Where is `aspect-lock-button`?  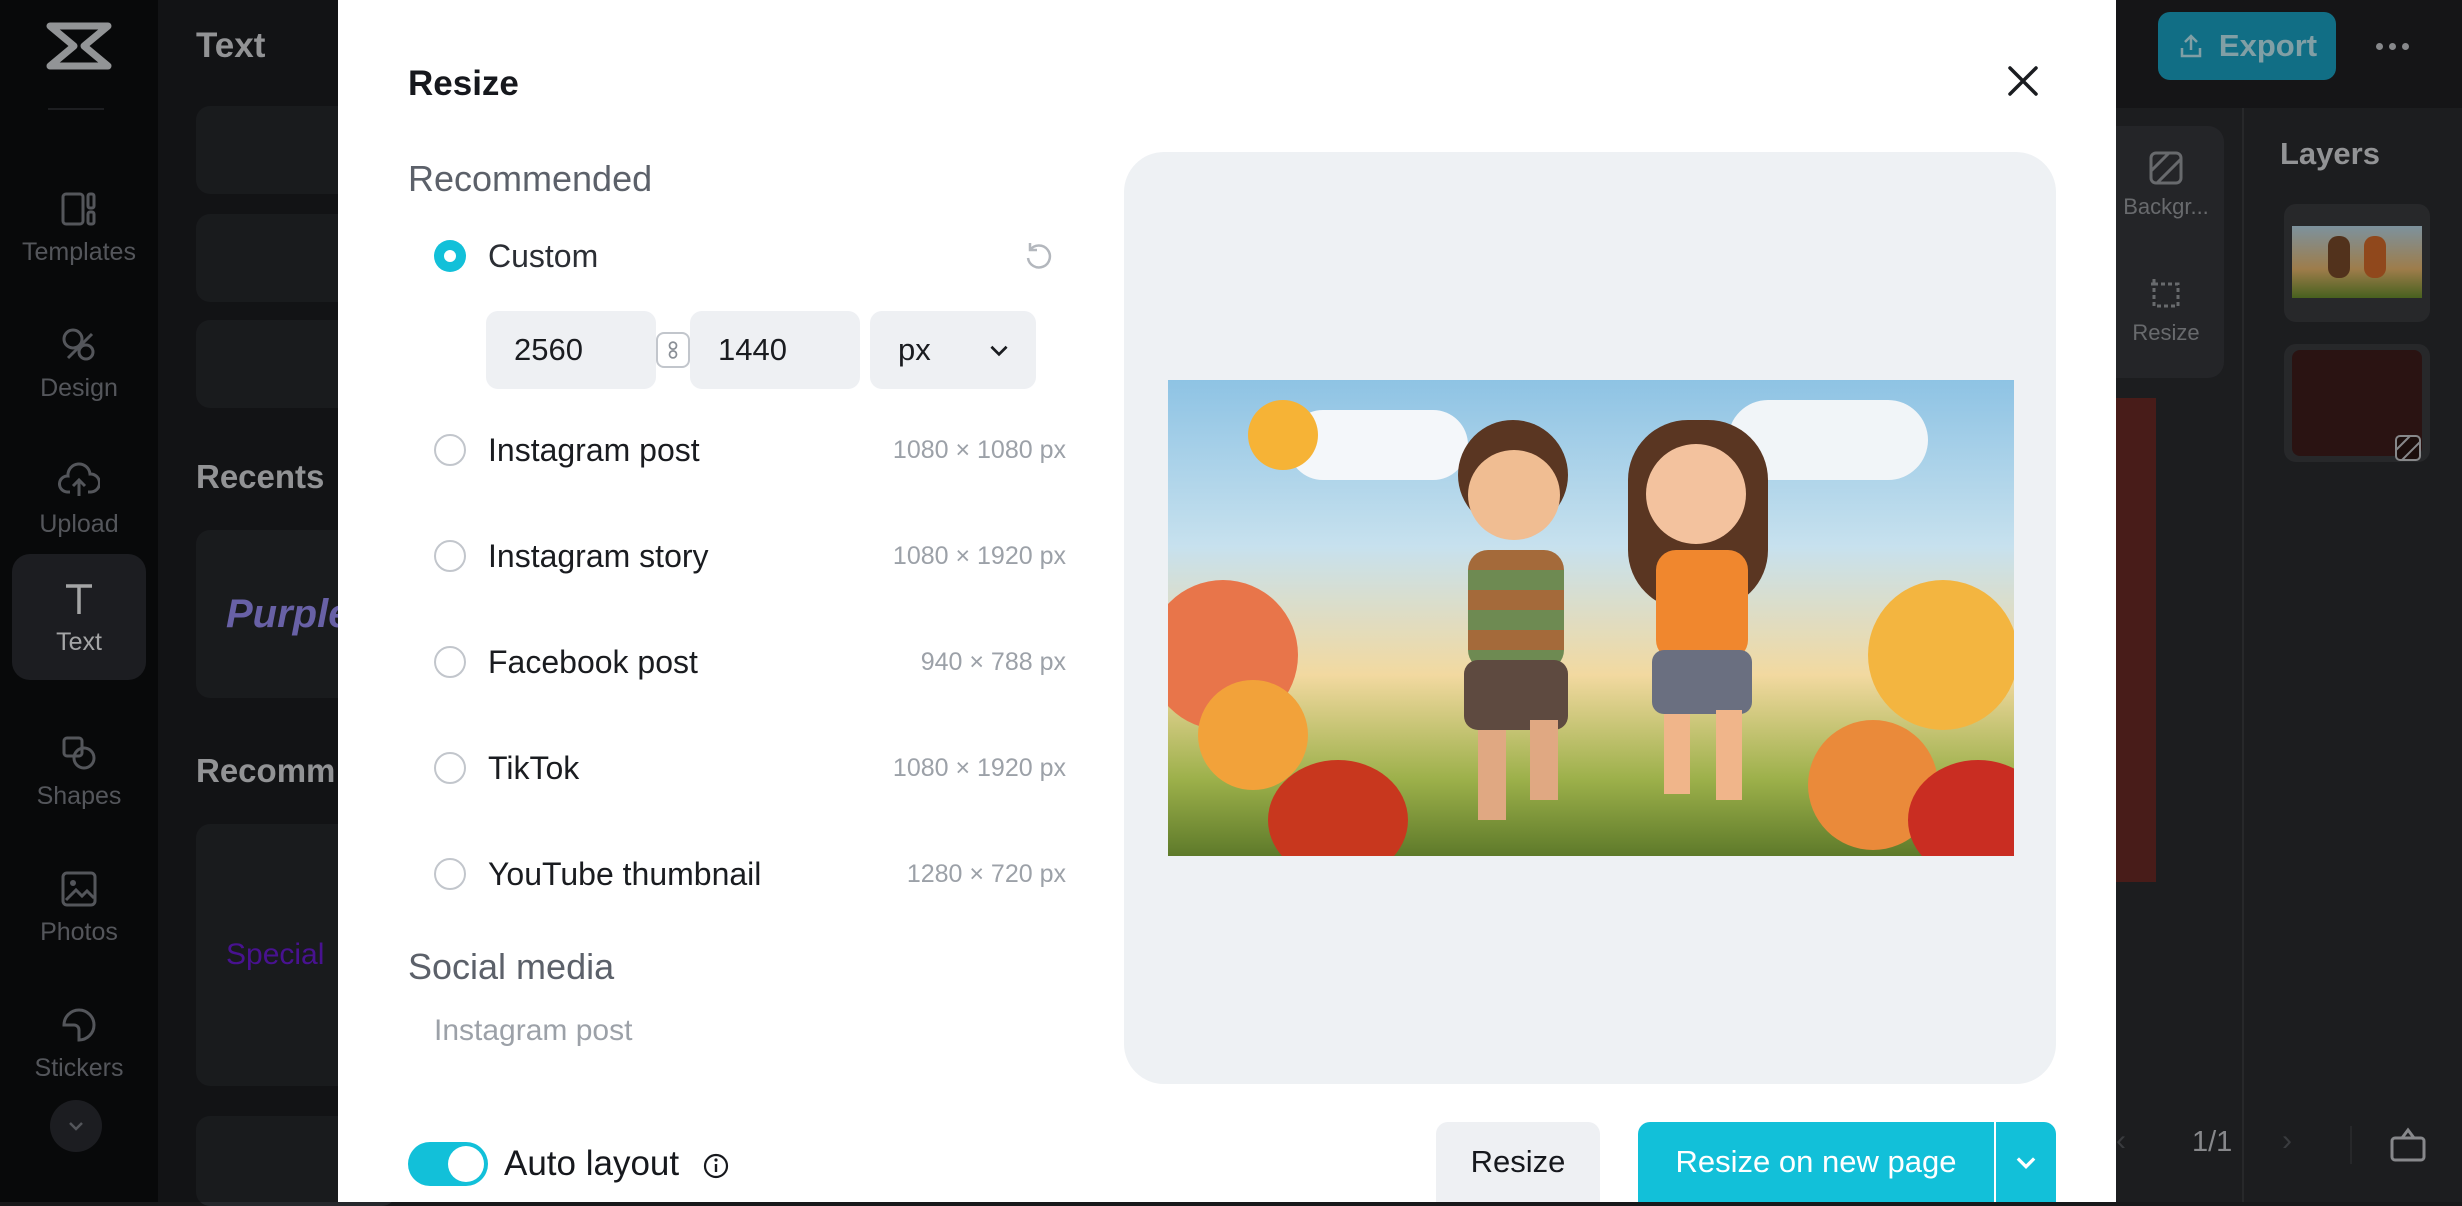 aspect-lock-button is located at coordinates (673, 350).